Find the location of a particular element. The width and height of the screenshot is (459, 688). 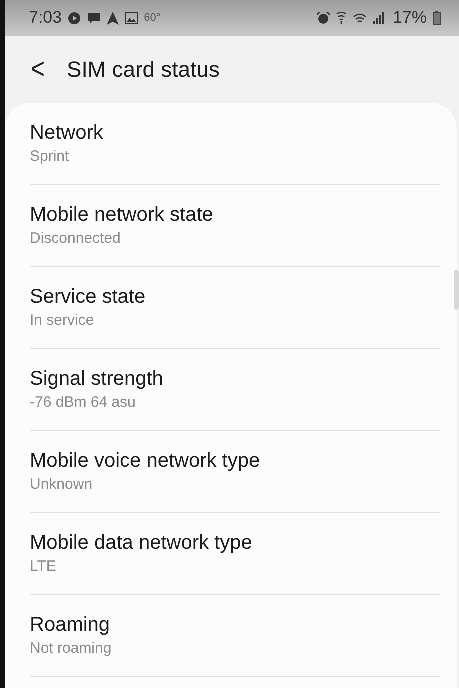

image-icon is located at coordinates (131, 18).